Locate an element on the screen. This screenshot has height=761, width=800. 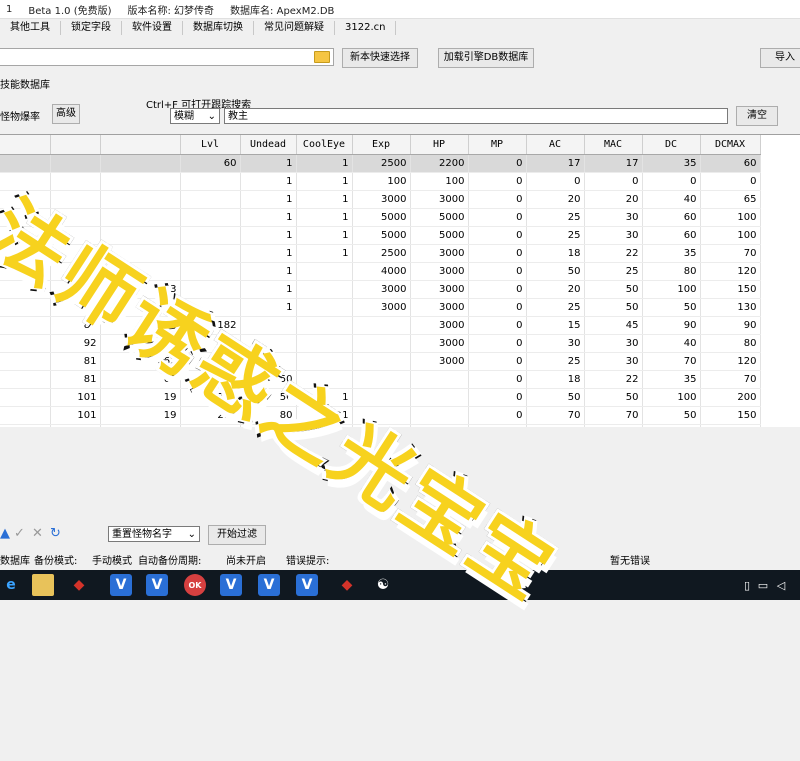
table-row: 81 63 196 50 0 18 22 35 70 is located at coordinates (380, 379).